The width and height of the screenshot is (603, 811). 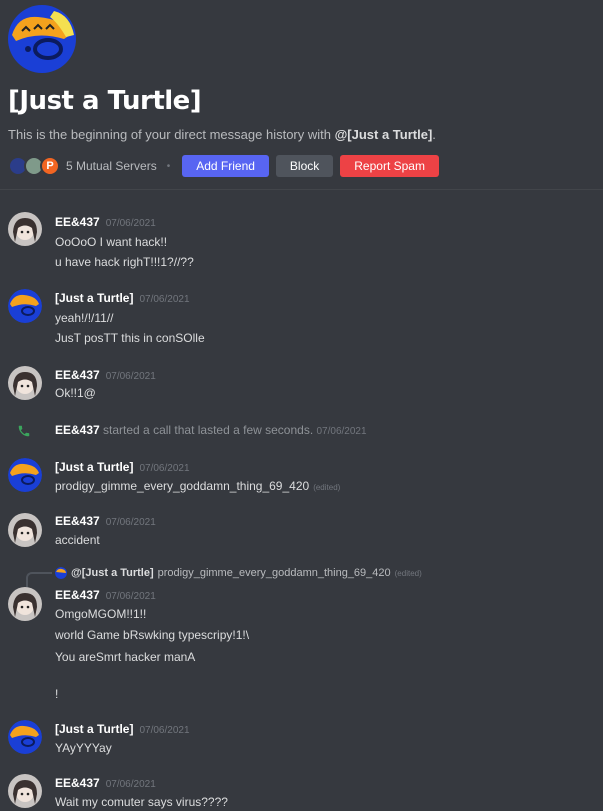 What do you see at coordinates (304, 166) in the screenshot?
I see `block-button: Block` at bounding box center [304, 166].